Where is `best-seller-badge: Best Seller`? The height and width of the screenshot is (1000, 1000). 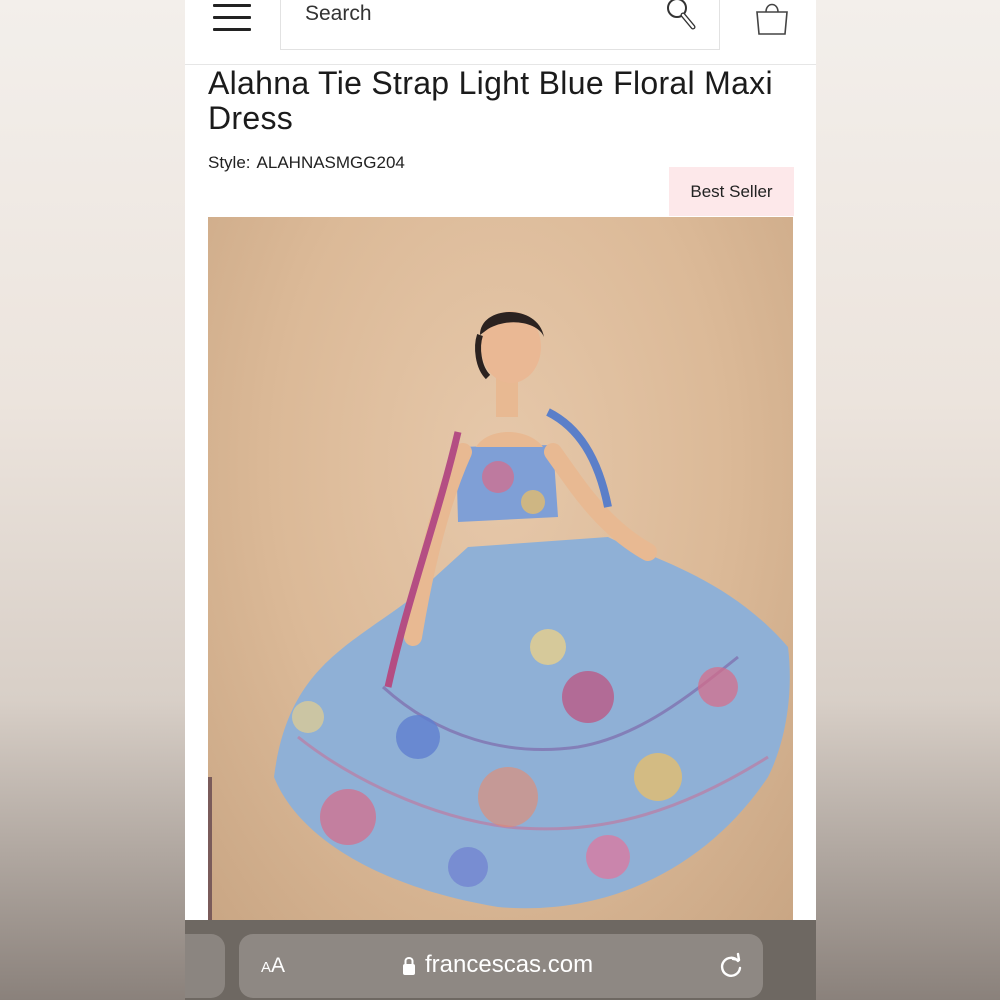
best-seller-badge: Best Seller is located at coordinates (731, 191).